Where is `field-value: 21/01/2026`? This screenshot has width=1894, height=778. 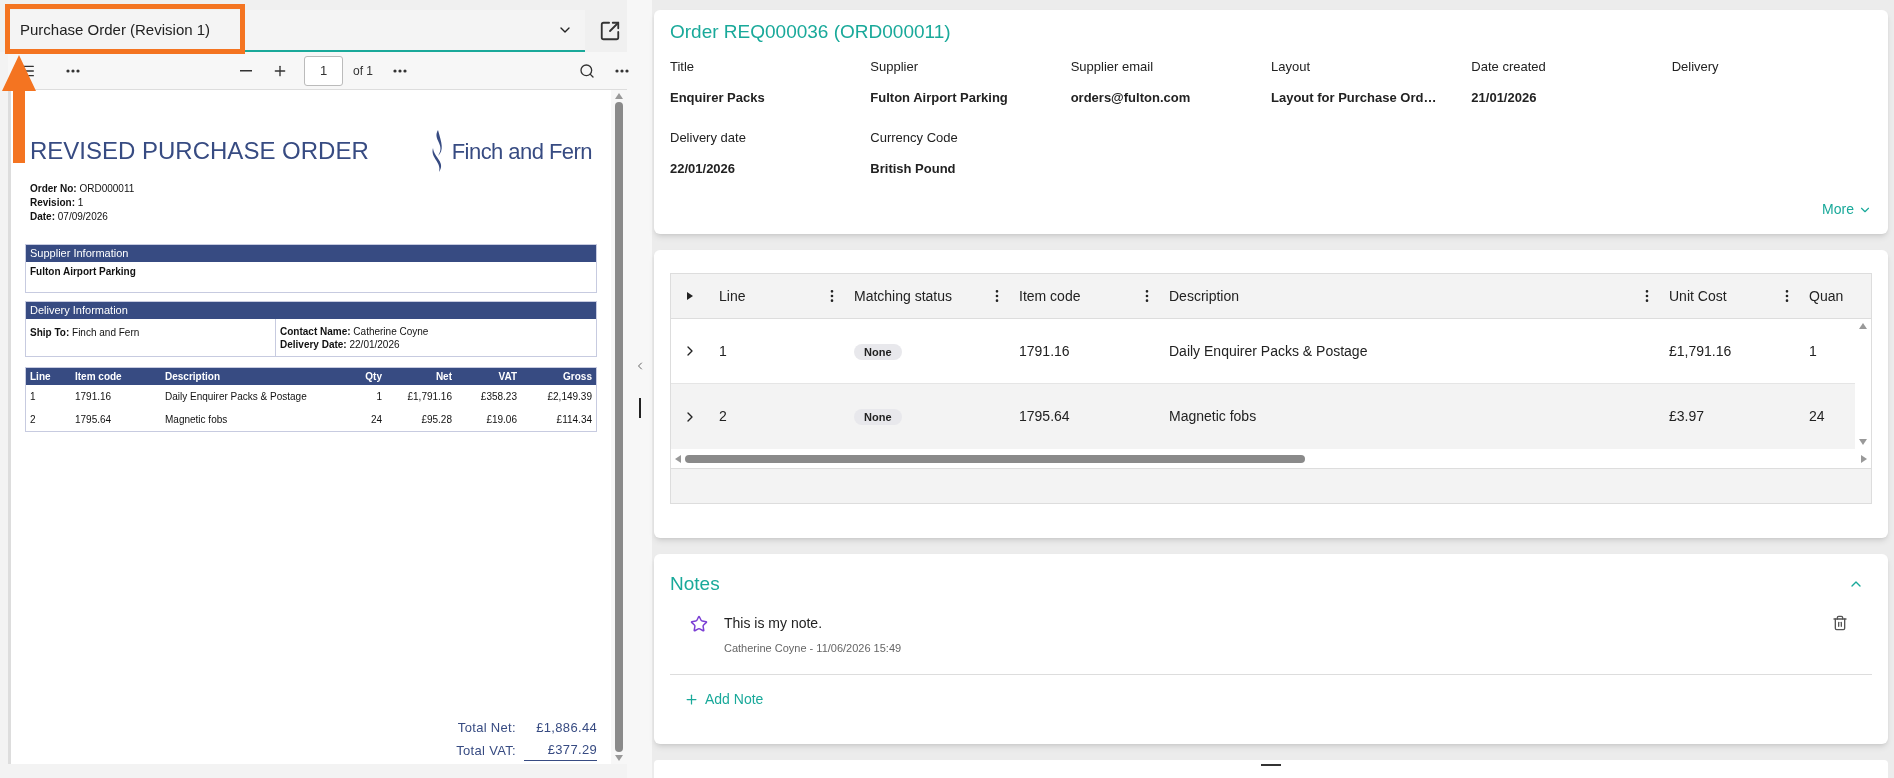 field-value: 21/01/2026 is located at coordinates (1504, 98).